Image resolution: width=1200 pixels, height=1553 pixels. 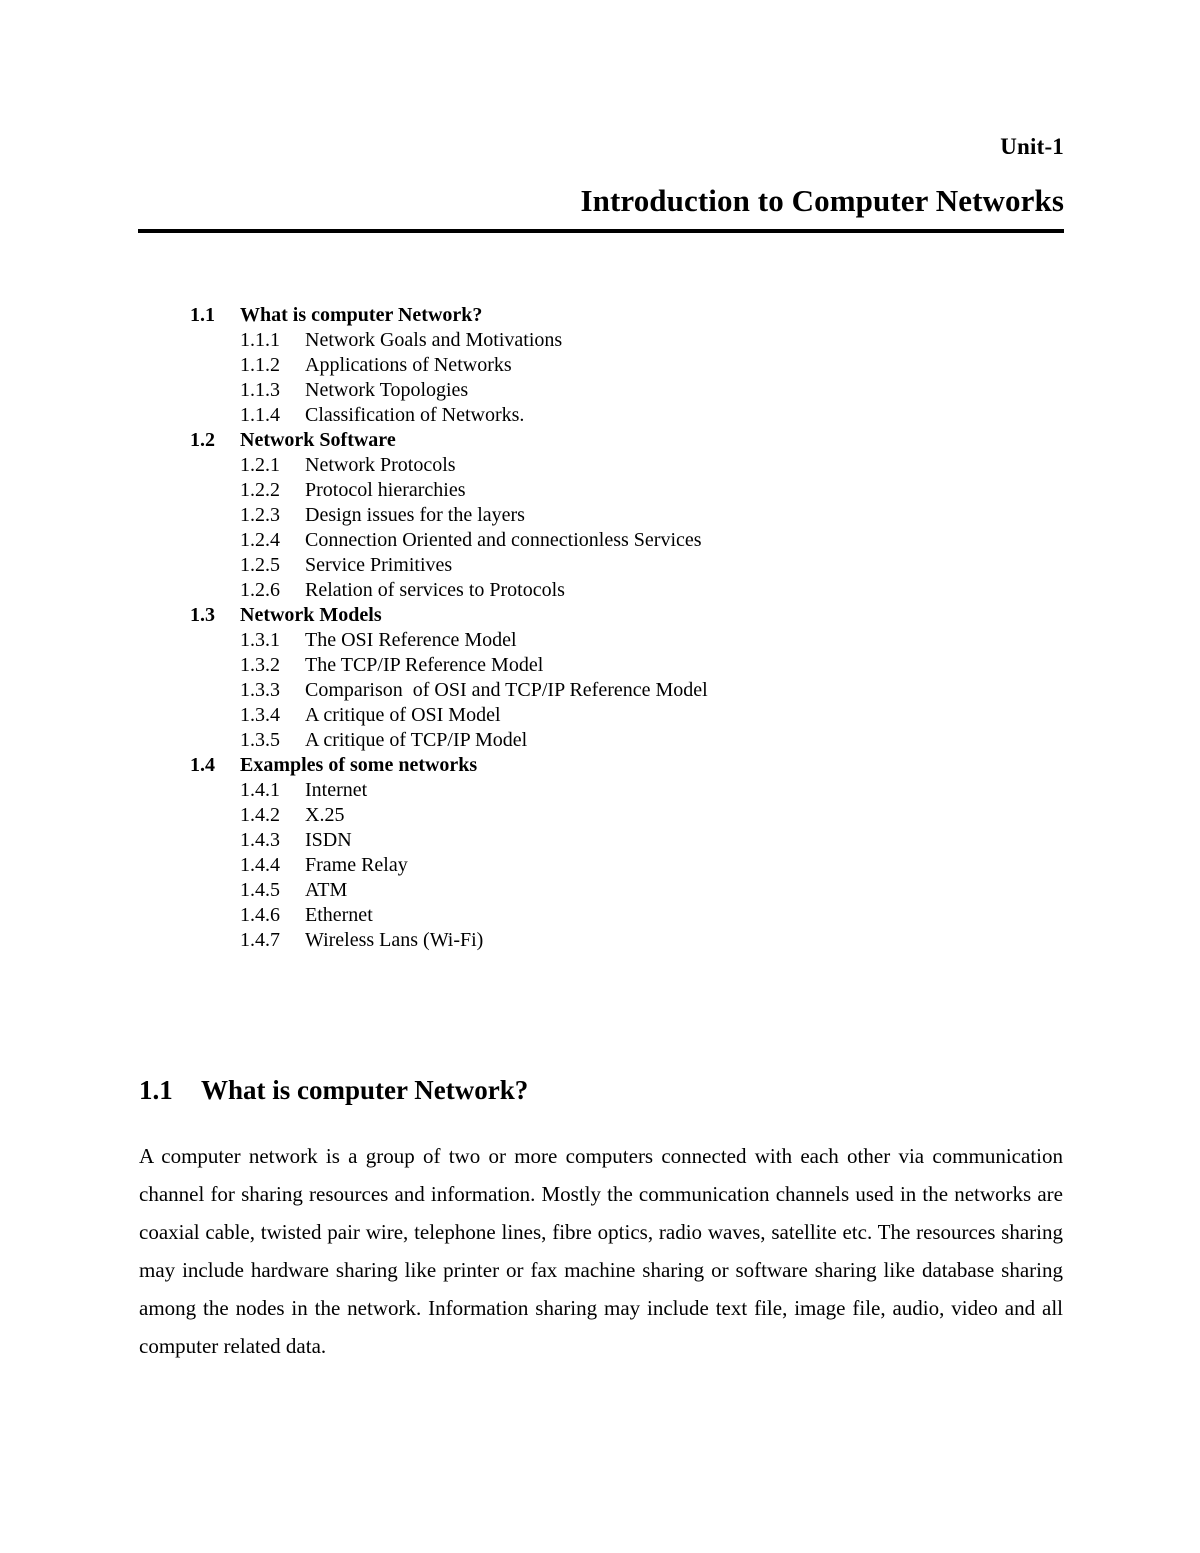 I want to click on toc-subsection: 1.2.1 Network Protocols, so click(x=601, y=465).